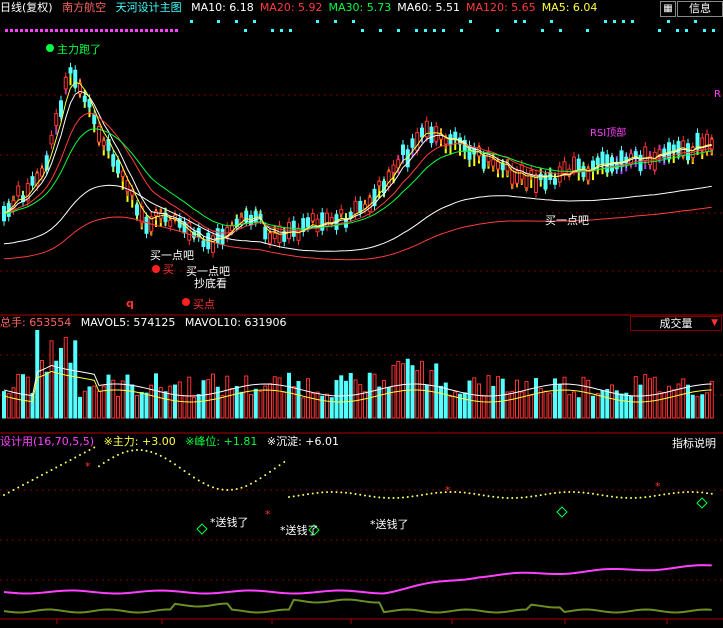  Describe the element at coordinates (714, 323) in the screenshot. I see `chevron-down-icon: ▼` at that location.